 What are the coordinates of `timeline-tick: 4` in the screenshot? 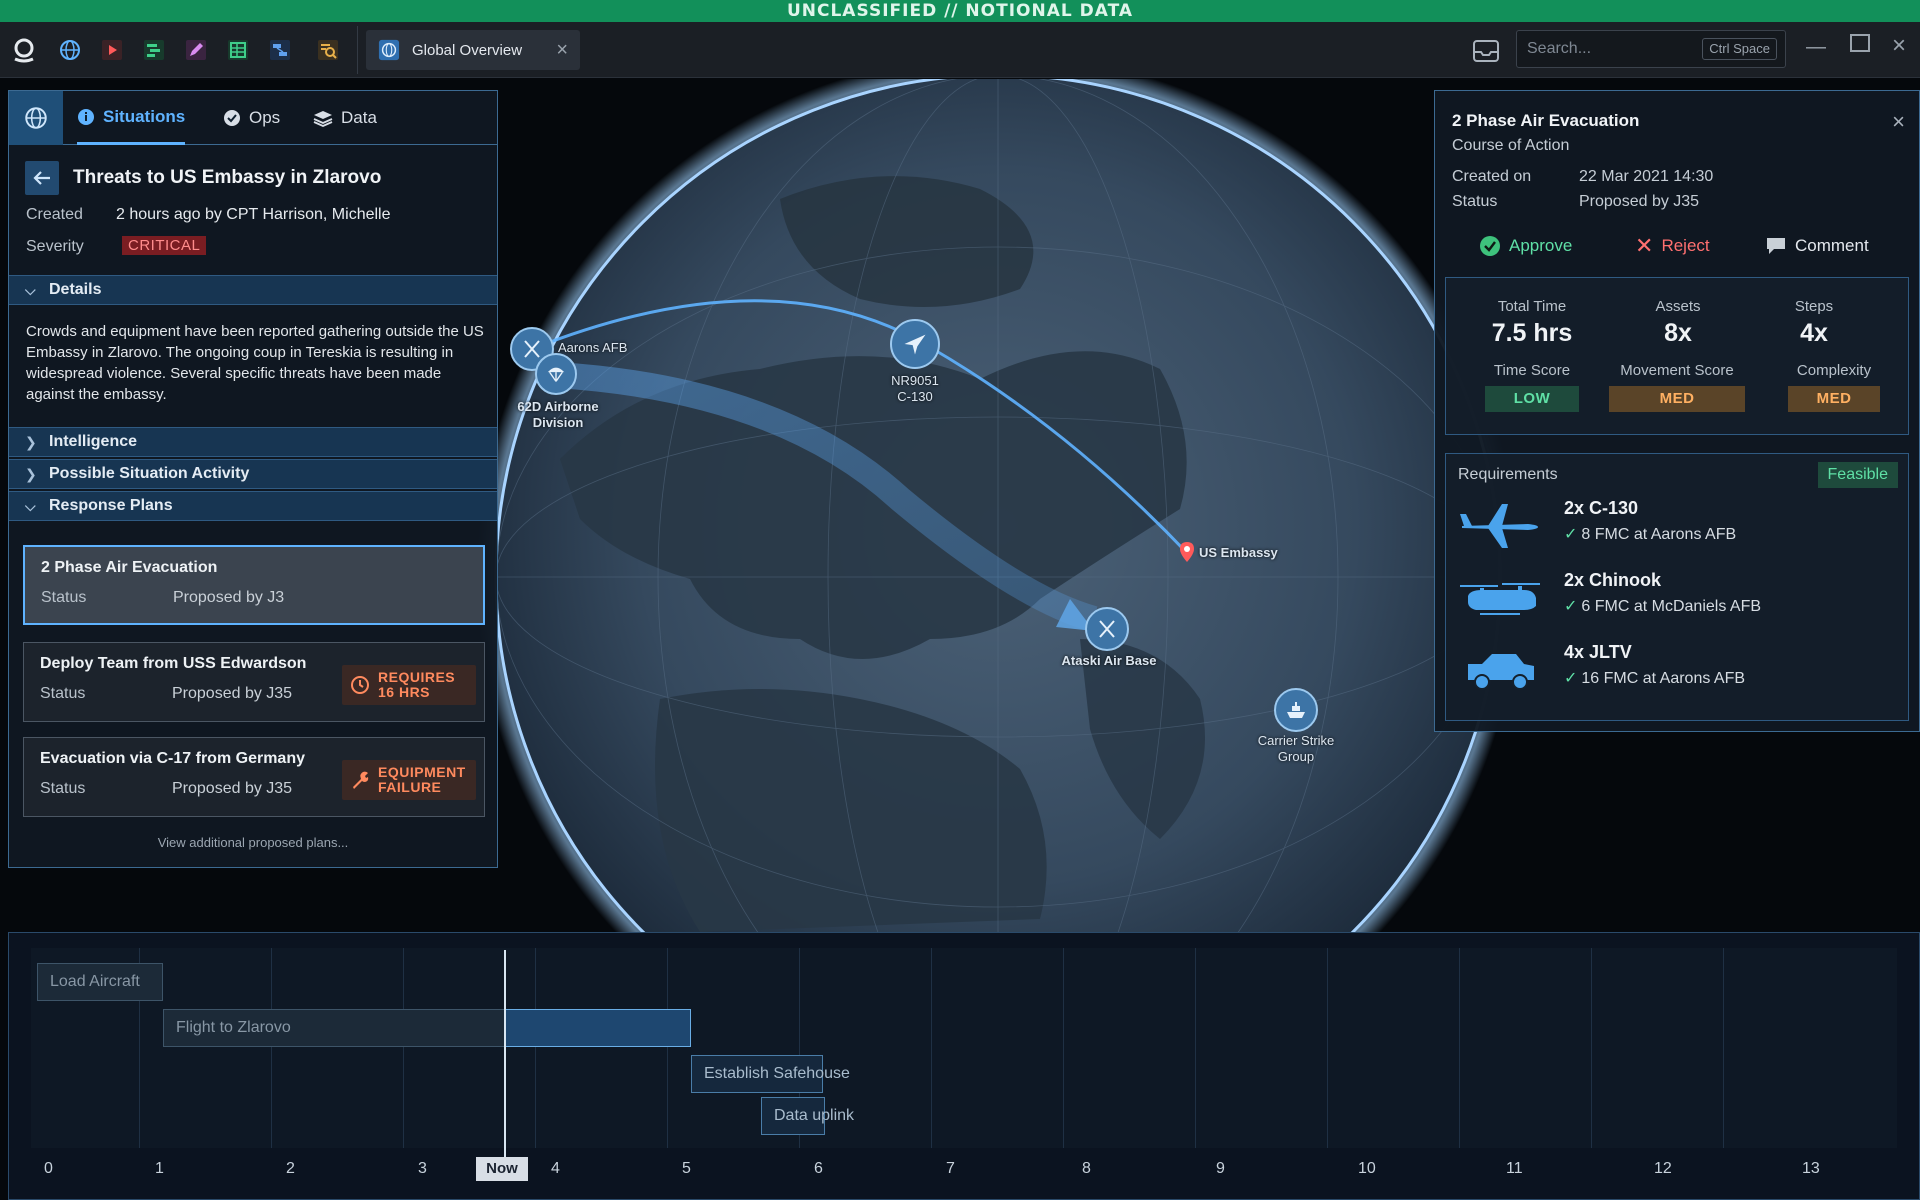 It's located at (555, 1168).